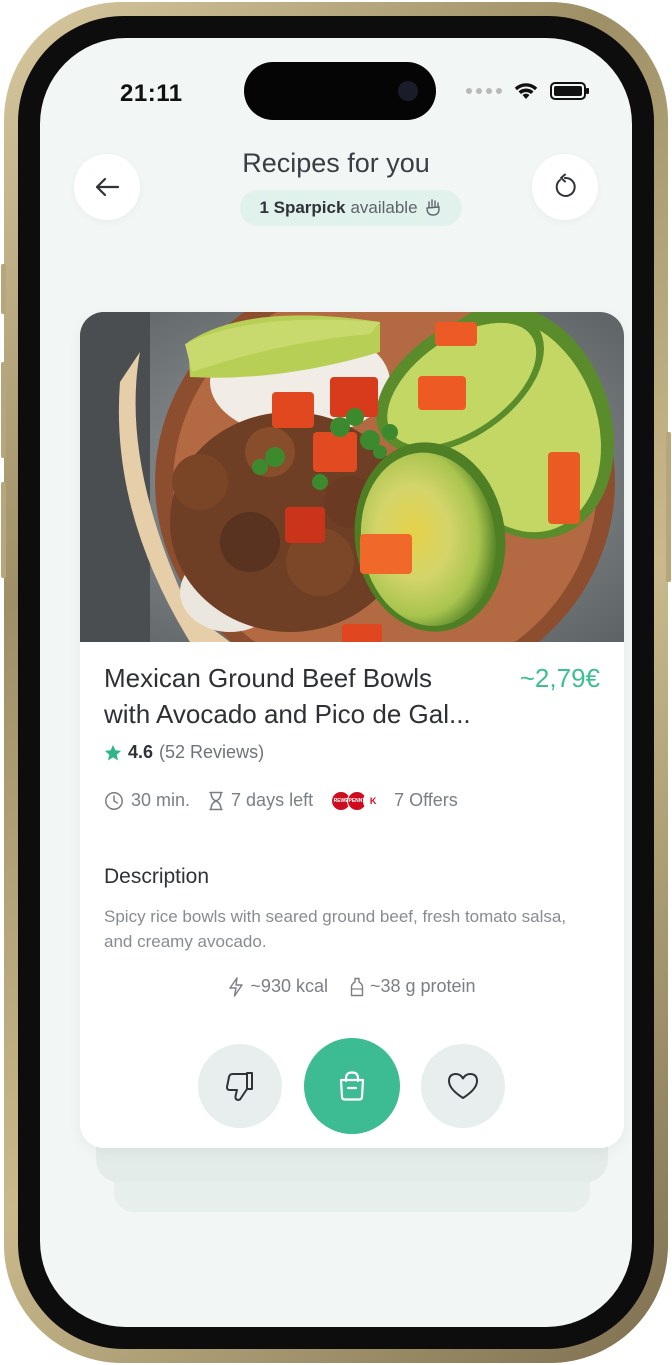 The image size is (672, 1365). What do you see at coordinates (484, 91) in the screenshot?
I see `cellular-signal-icon` at bounding box center [484, 91].